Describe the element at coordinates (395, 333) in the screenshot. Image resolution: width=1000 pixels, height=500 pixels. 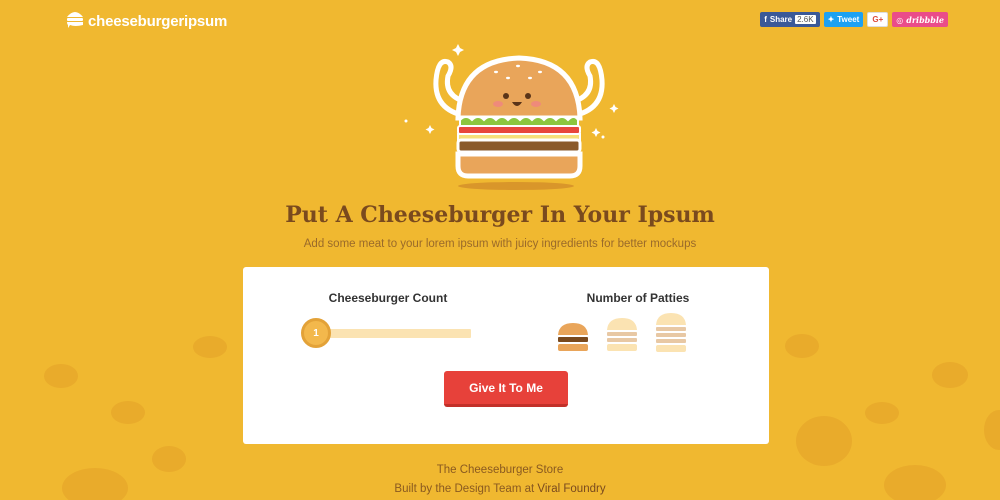
I see `count-slider-track` at that location.